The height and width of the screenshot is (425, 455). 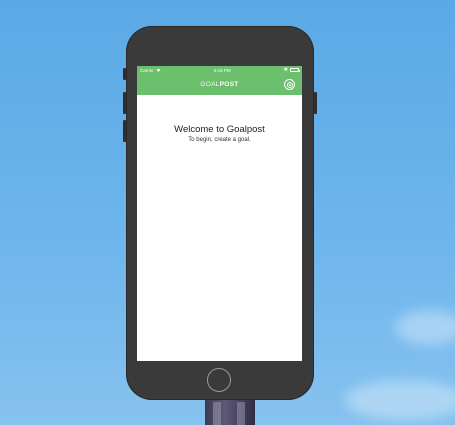 I want to click on carrier-label: Carrier, so click(x=147, y=70).